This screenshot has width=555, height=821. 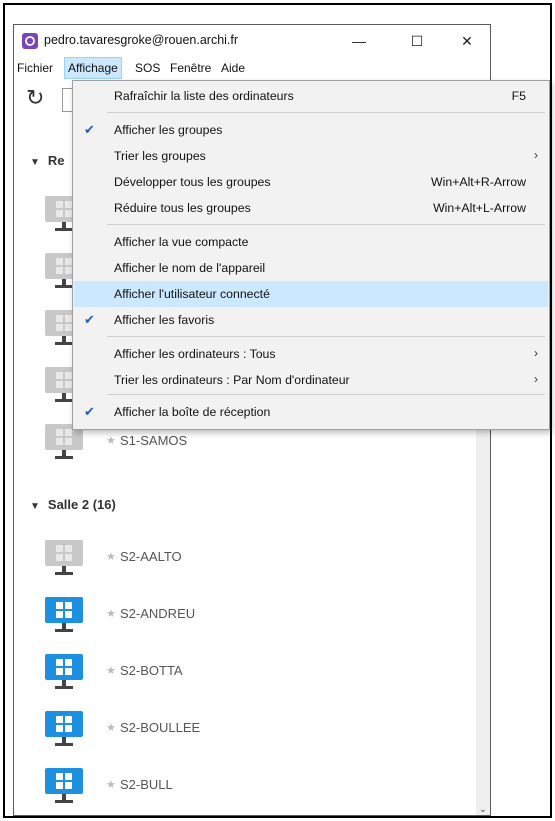 I want to click on maximize-button: ☐, so click(x=417, y=41).